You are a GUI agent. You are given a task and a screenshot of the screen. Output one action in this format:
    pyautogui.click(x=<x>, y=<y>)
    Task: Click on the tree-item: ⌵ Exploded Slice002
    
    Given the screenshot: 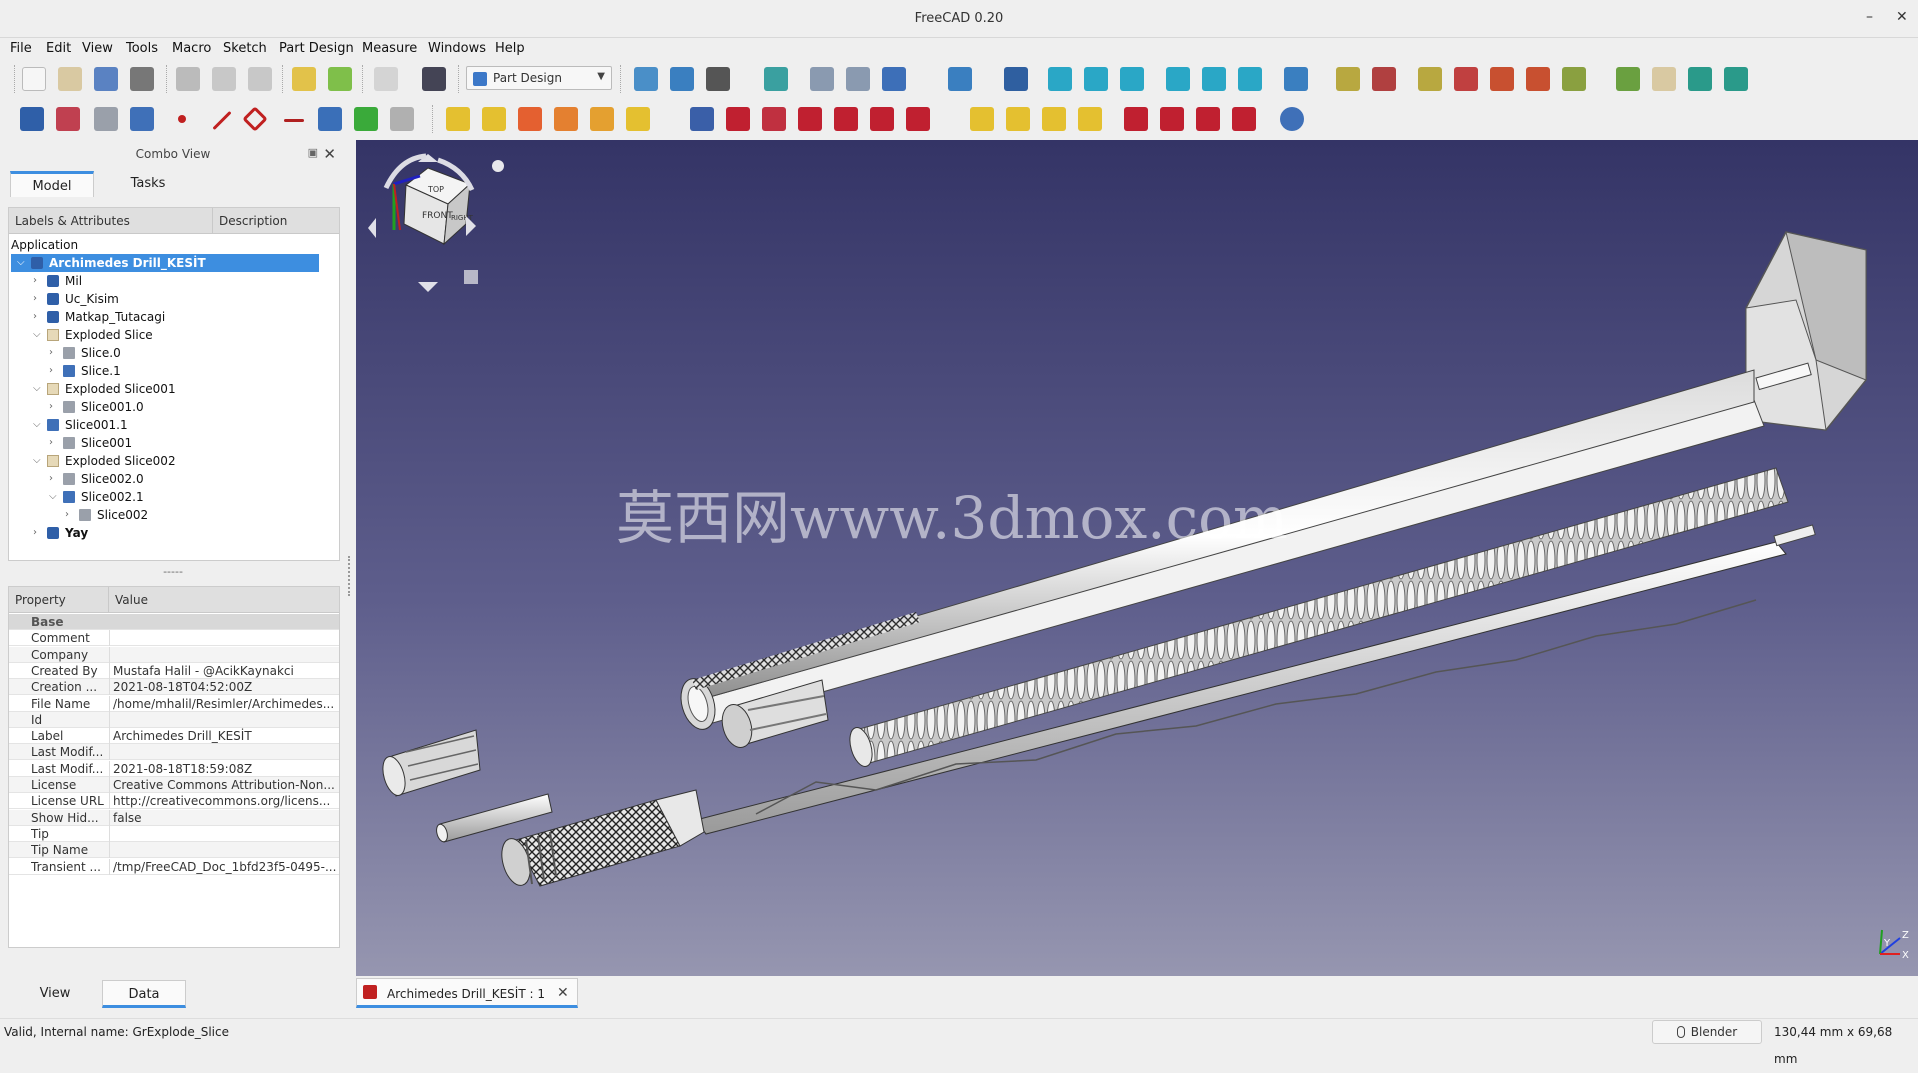 What is the action you would take?
    pyautogui.click(x=173, y=461)
    